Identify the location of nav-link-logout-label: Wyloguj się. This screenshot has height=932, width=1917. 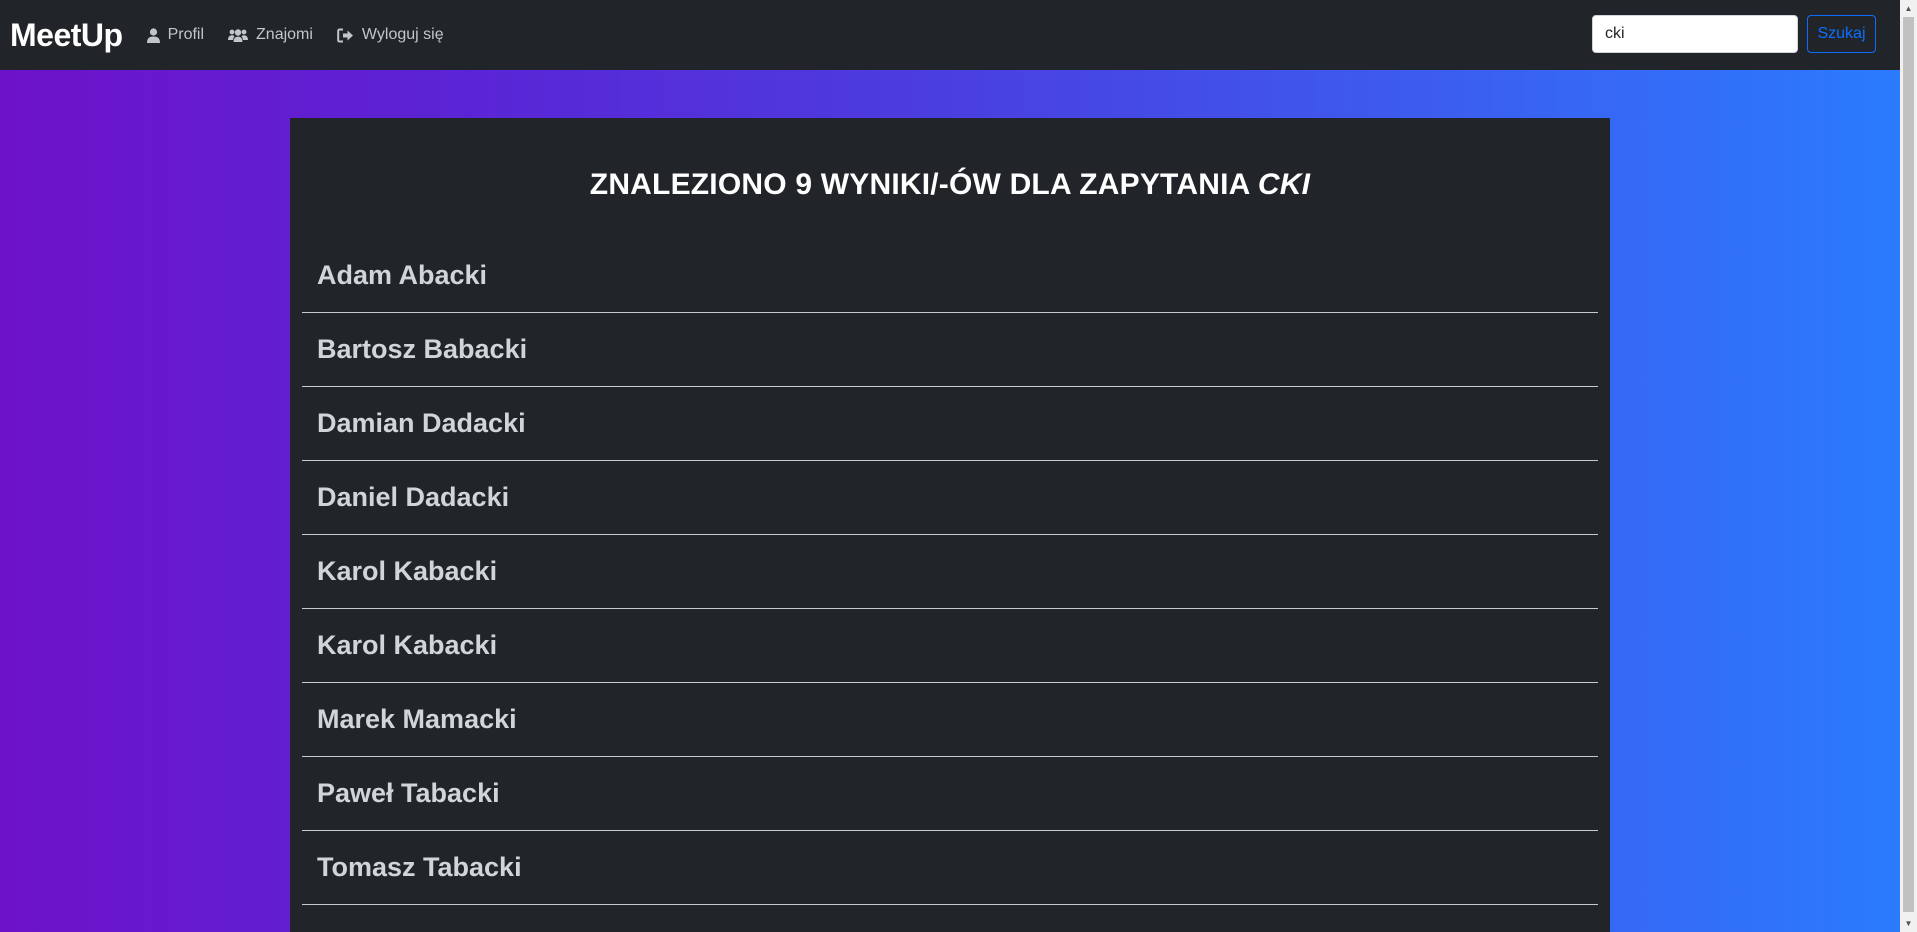
(402, 34).